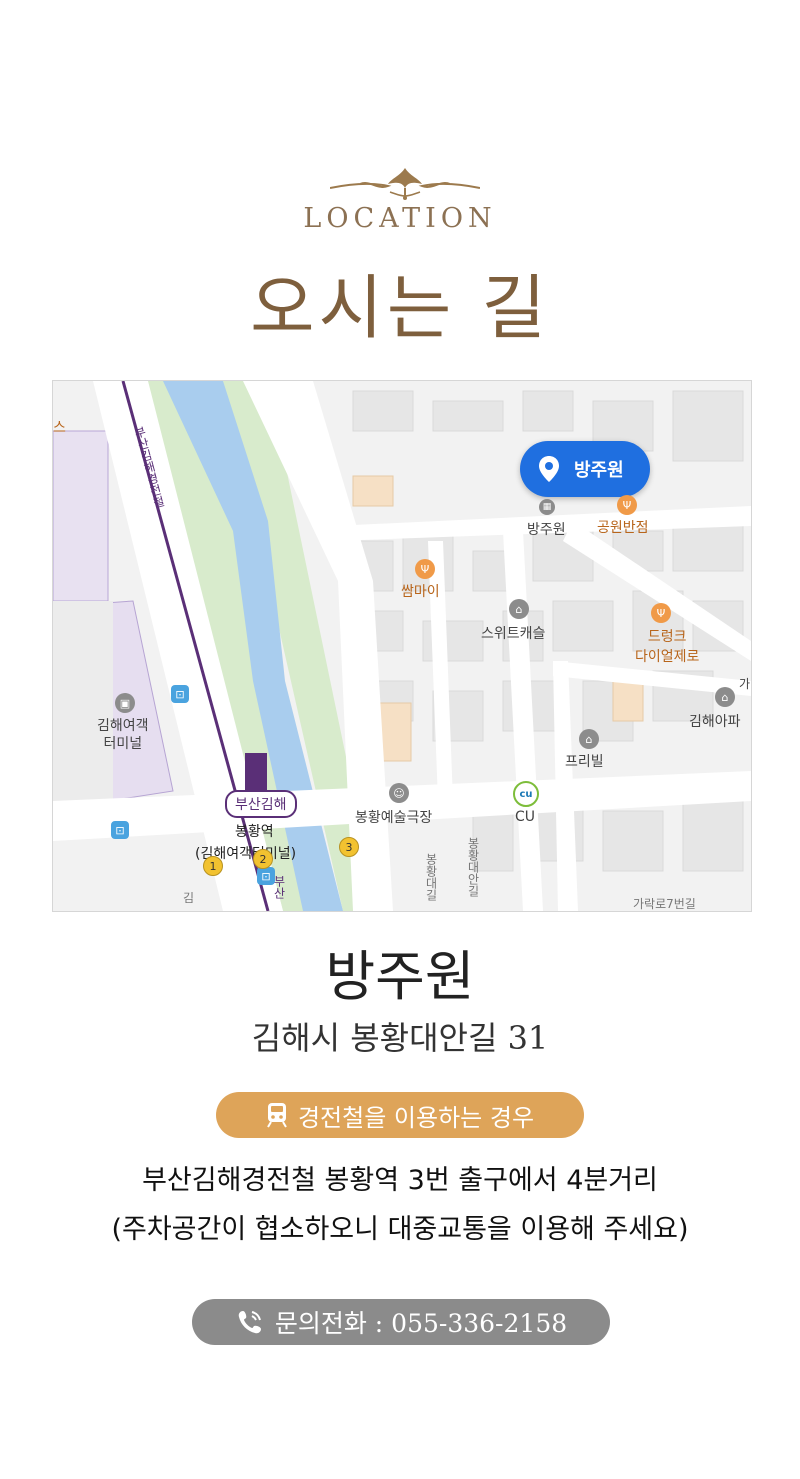  I want to click on map-label-drunk: 드렁크 다이얼제로, so click(667, 647).